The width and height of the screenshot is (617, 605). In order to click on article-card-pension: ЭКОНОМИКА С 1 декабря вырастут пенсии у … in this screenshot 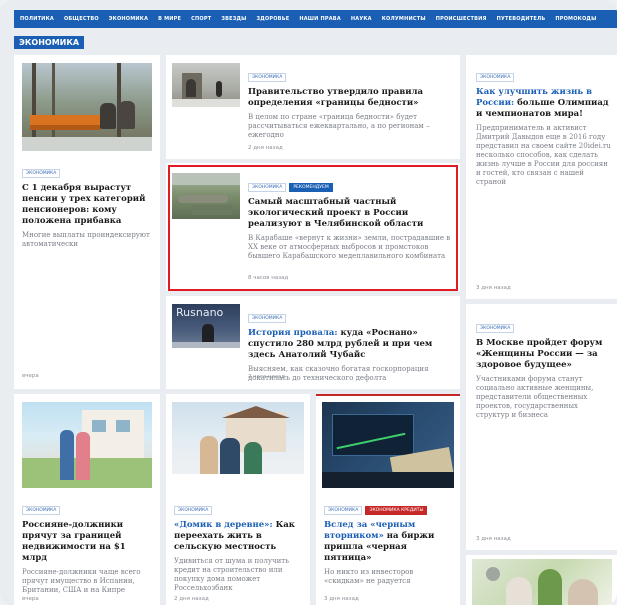, I will do `click(87, 222)`.